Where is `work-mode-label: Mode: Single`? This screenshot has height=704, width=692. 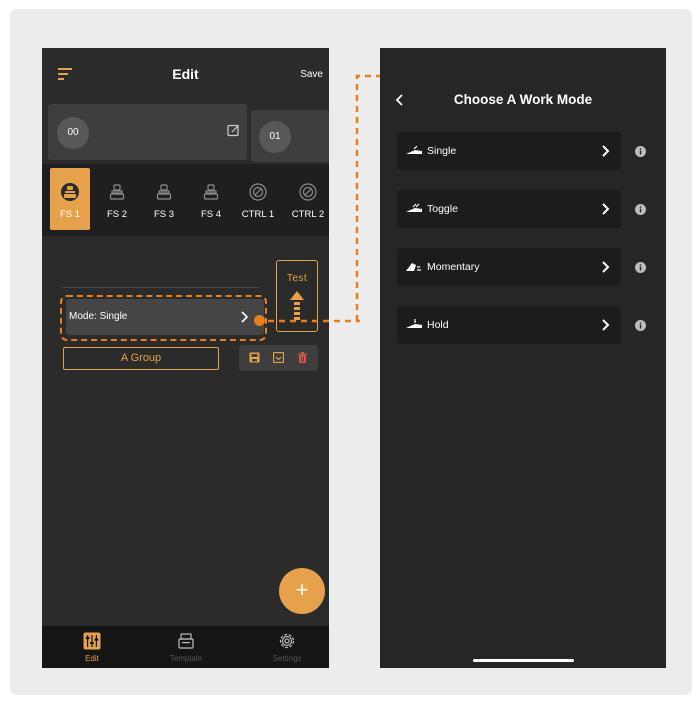 work-mode-label: Mode: Single is located at coordinates (98, 316).